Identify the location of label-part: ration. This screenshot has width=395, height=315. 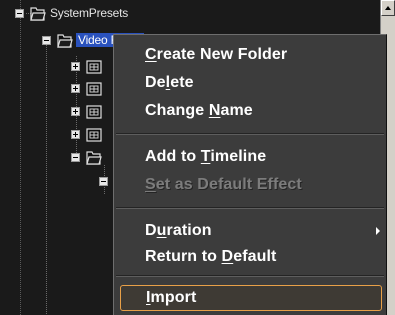
(189, 230).